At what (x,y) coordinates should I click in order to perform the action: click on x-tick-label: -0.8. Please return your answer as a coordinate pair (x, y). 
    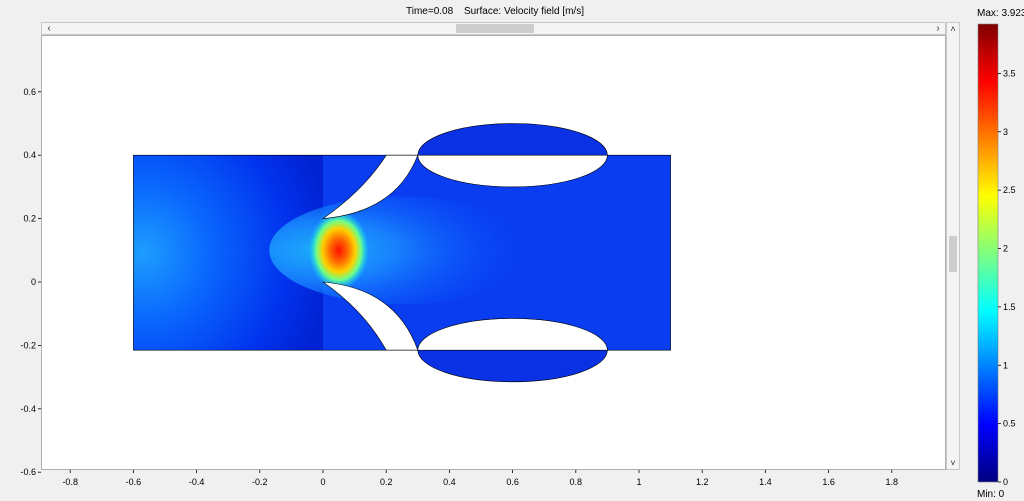
    Looking at the image, I should click on (70, 482).